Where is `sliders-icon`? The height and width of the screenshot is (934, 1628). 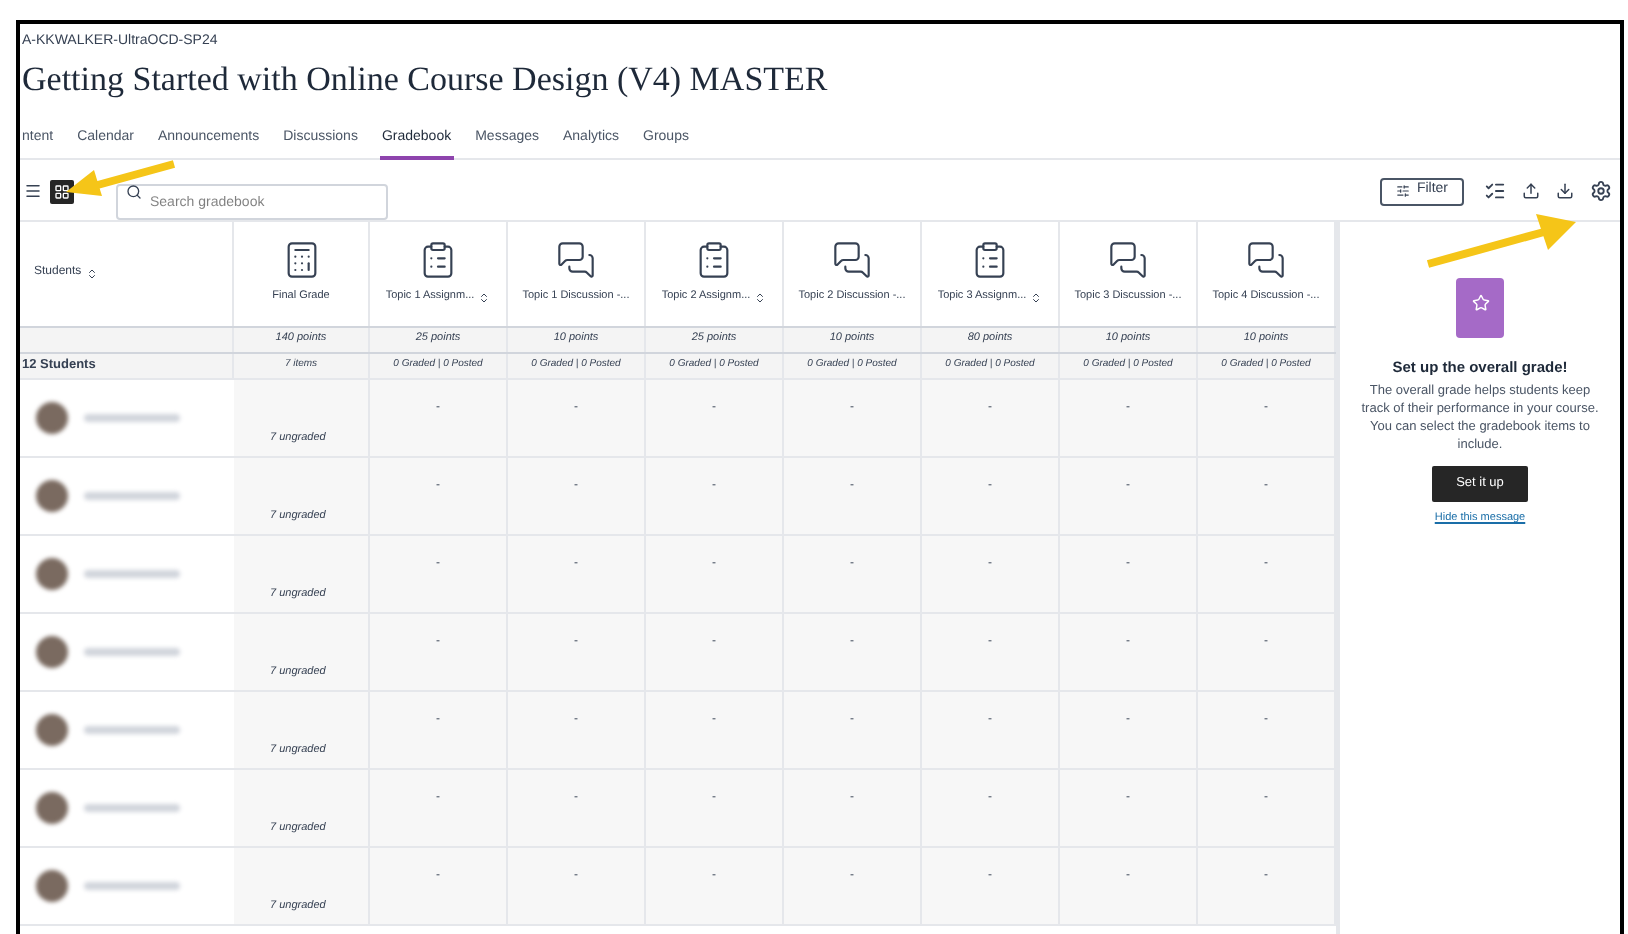 sliders-icon is located at coordinates (1403, 191).